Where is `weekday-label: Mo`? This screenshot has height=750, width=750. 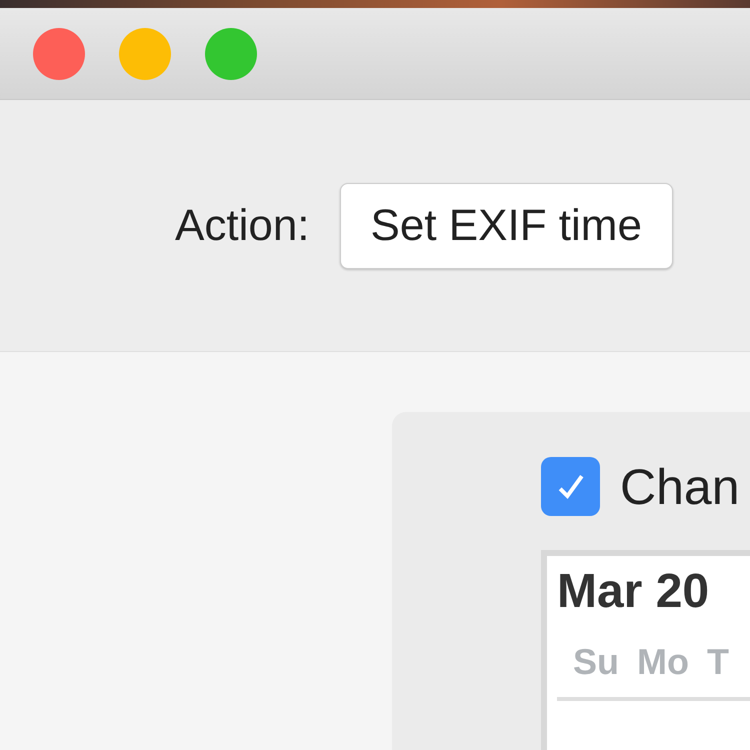 weekday-label: Mo is located at coordinates (663, 662).